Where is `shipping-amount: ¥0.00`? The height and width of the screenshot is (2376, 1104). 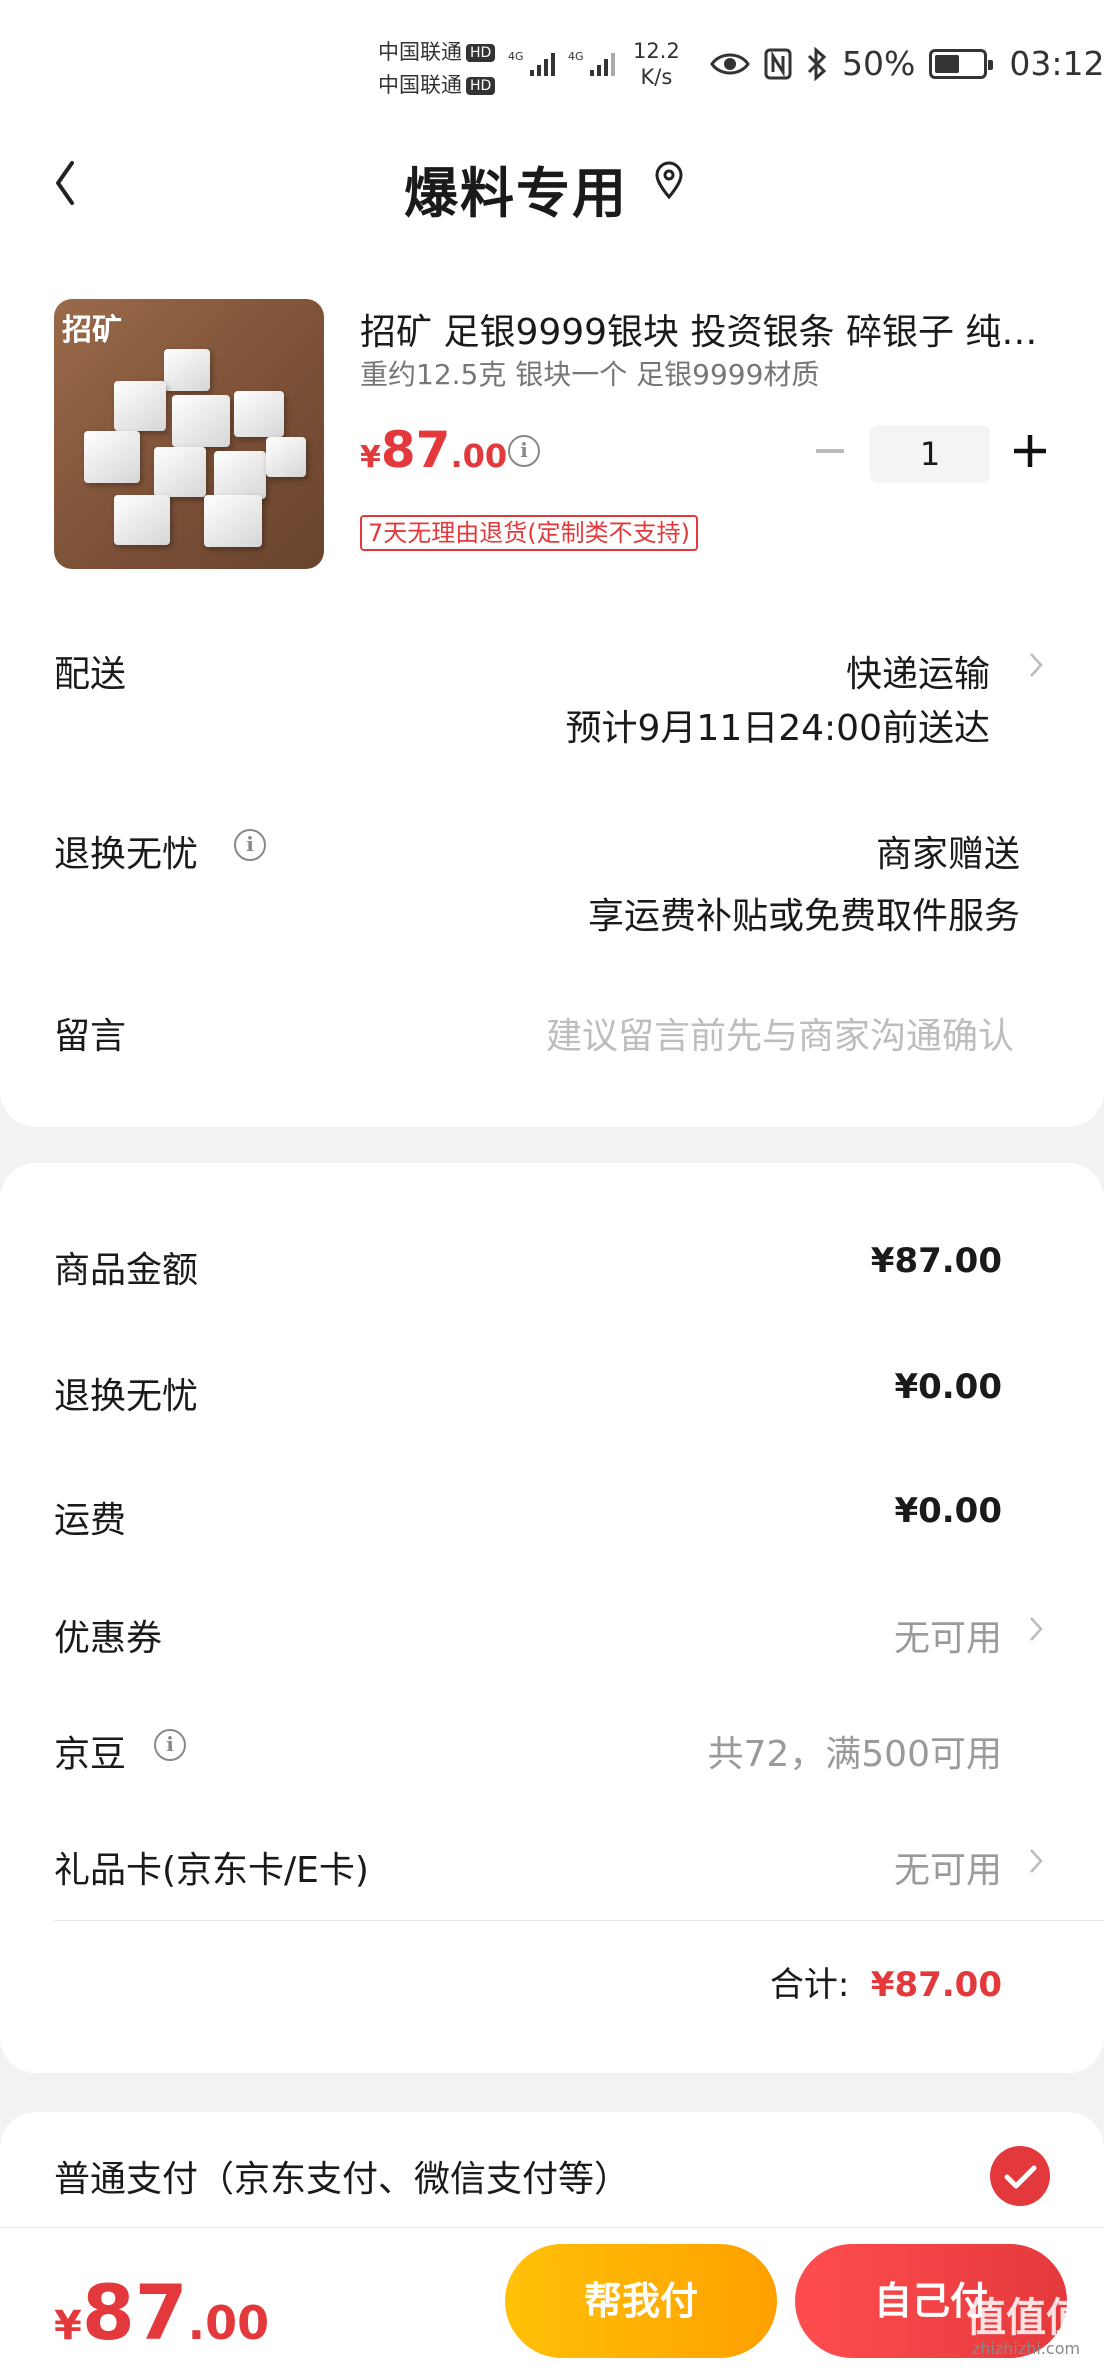
shipping-amount: ¥0.00 is located at coordinates (948, 1511).